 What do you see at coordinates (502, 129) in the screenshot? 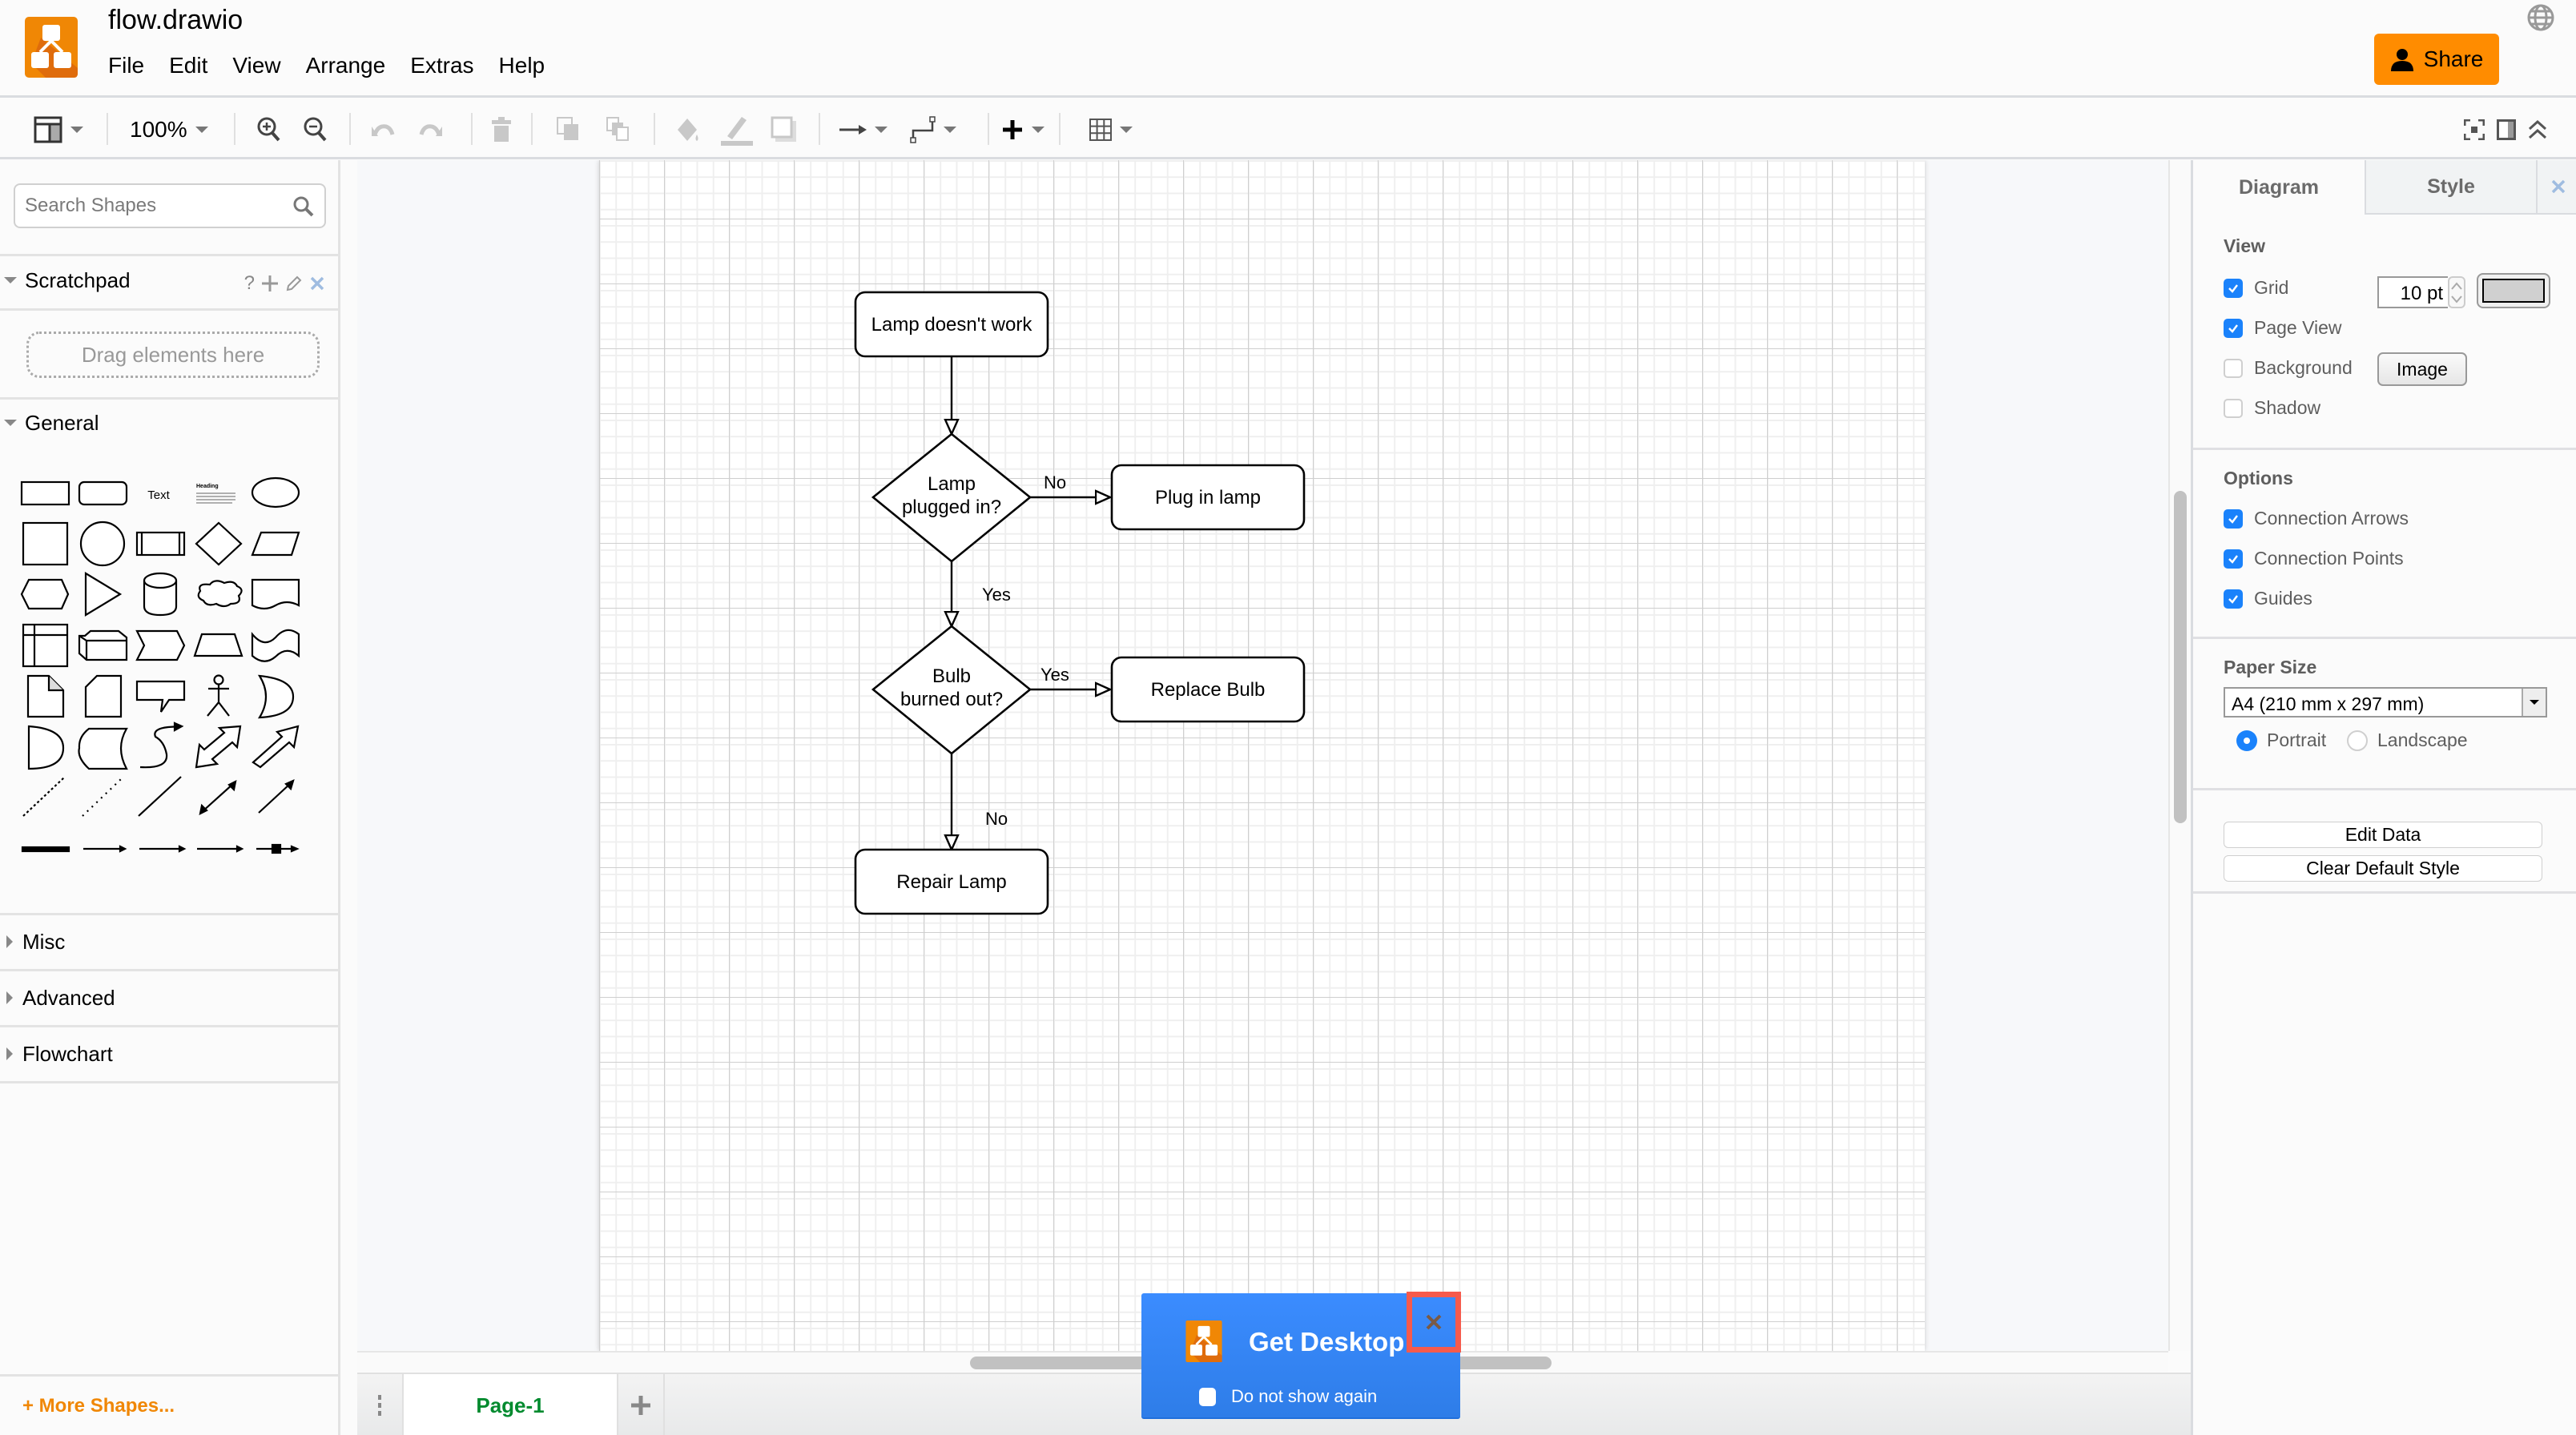
I see `delete-button` at bounding box center [502, 129].